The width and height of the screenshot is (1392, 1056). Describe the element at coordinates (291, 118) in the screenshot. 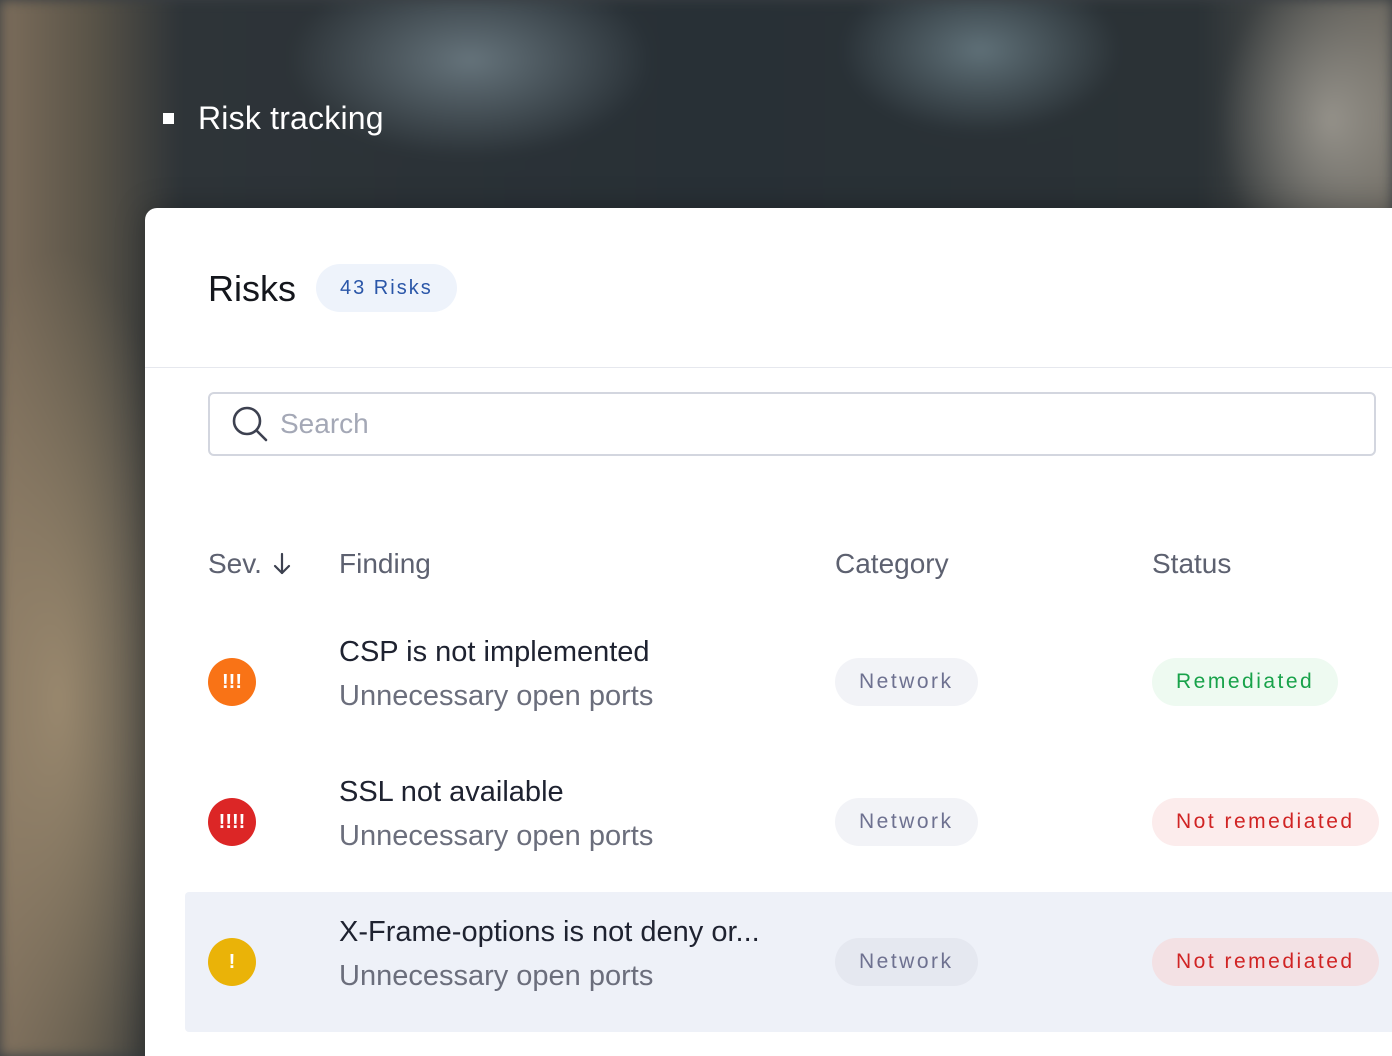

I see `section-heading: Risk tracking` at that location.